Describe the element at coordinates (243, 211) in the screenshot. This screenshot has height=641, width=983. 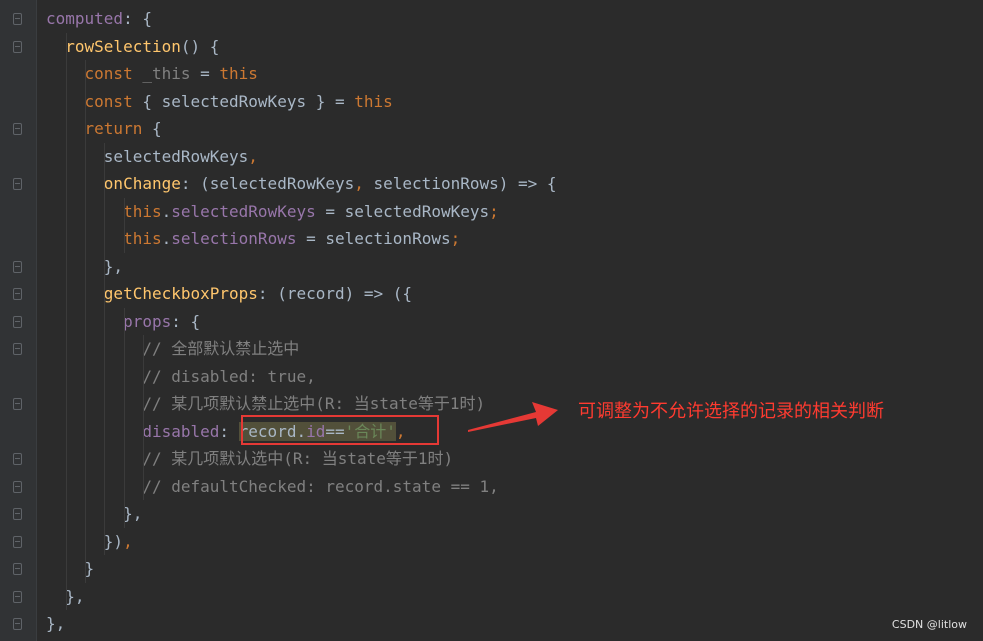
I see `code-token: selectedRowKeys` at that location.